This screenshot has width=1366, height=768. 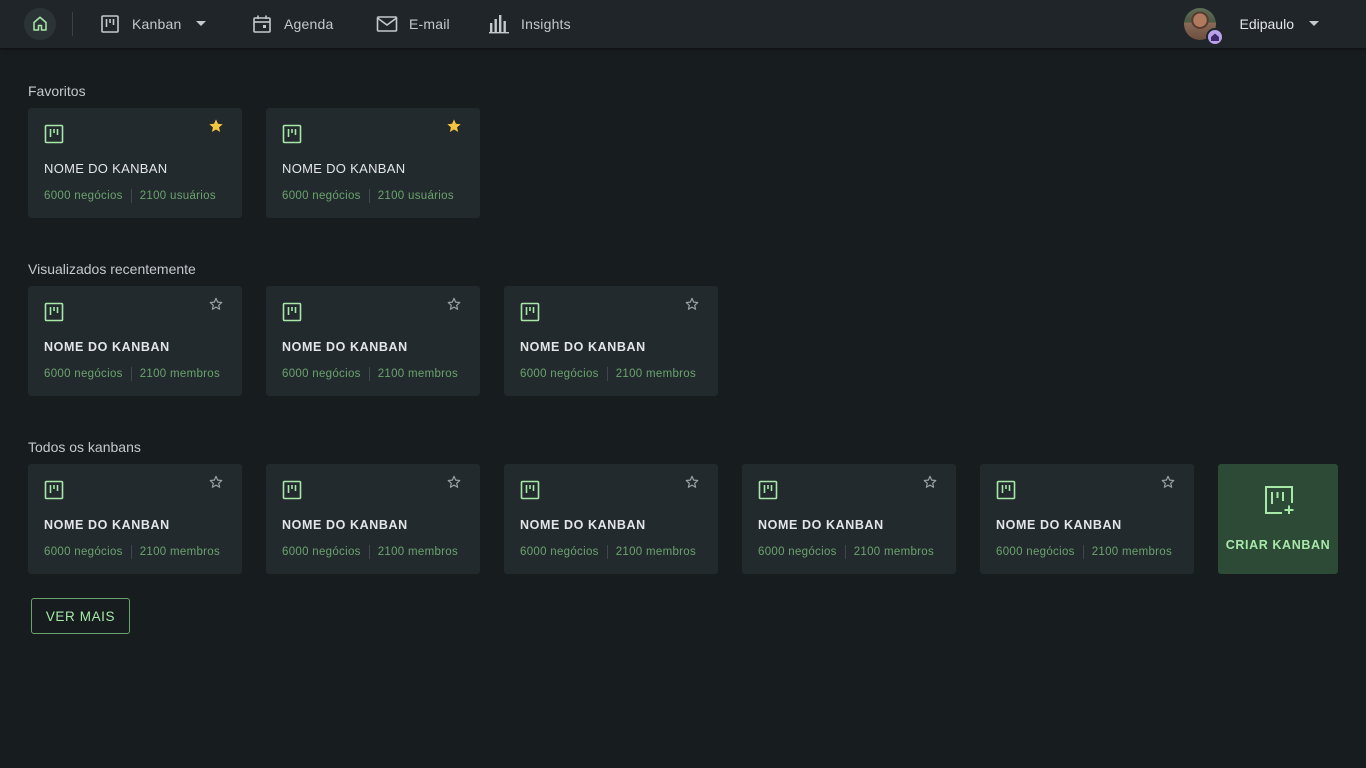 What do you see at coordinates (1203, 27) in the screenshot?
I see `avatar` at bounding box center [1203, 27].